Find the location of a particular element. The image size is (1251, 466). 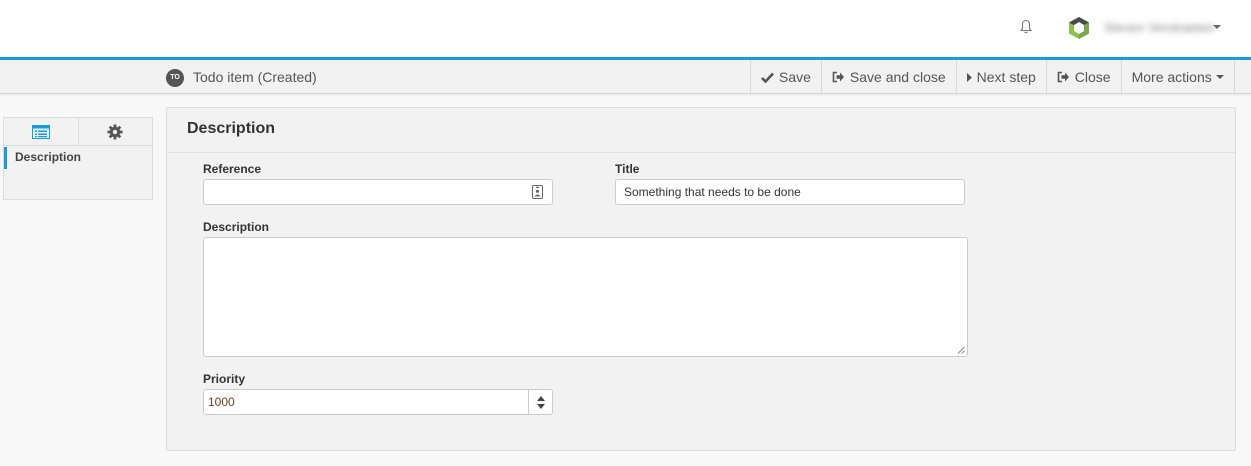

entity-badge: TO is located at coordinates (175, 78).